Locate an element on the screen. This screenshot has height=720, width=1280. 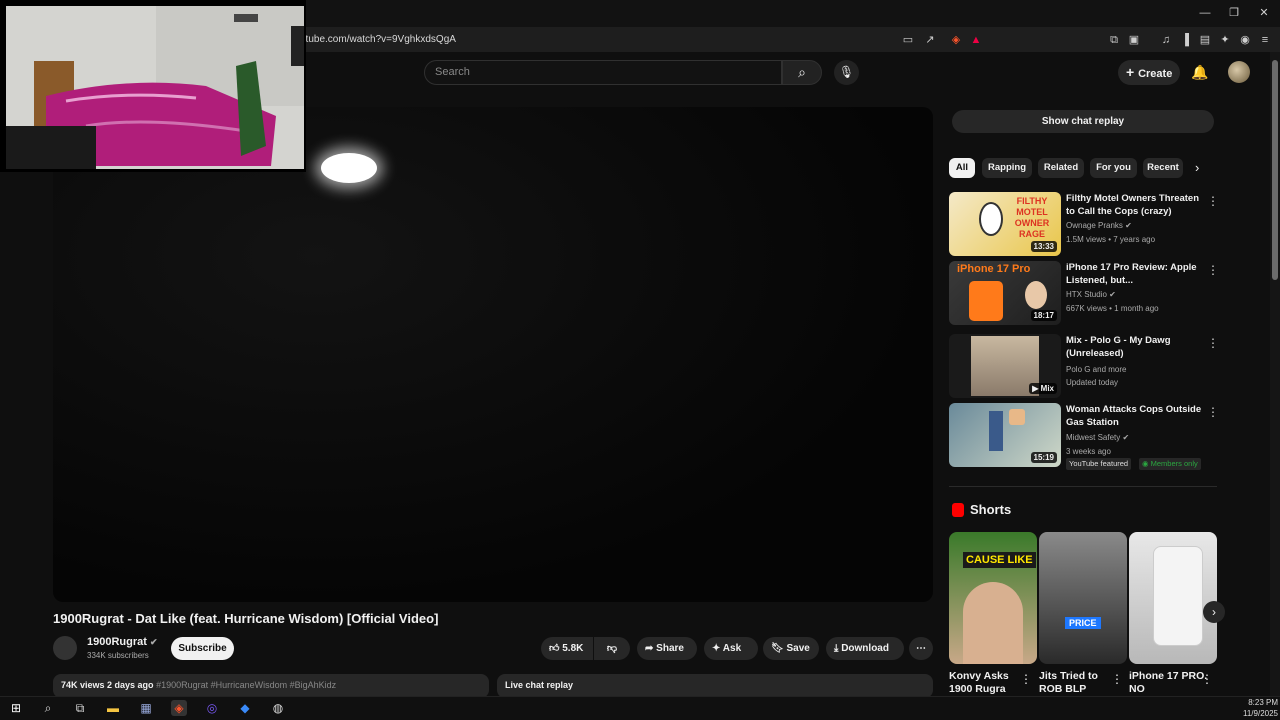
create-label: Create is located at coordinates (1155, 74).